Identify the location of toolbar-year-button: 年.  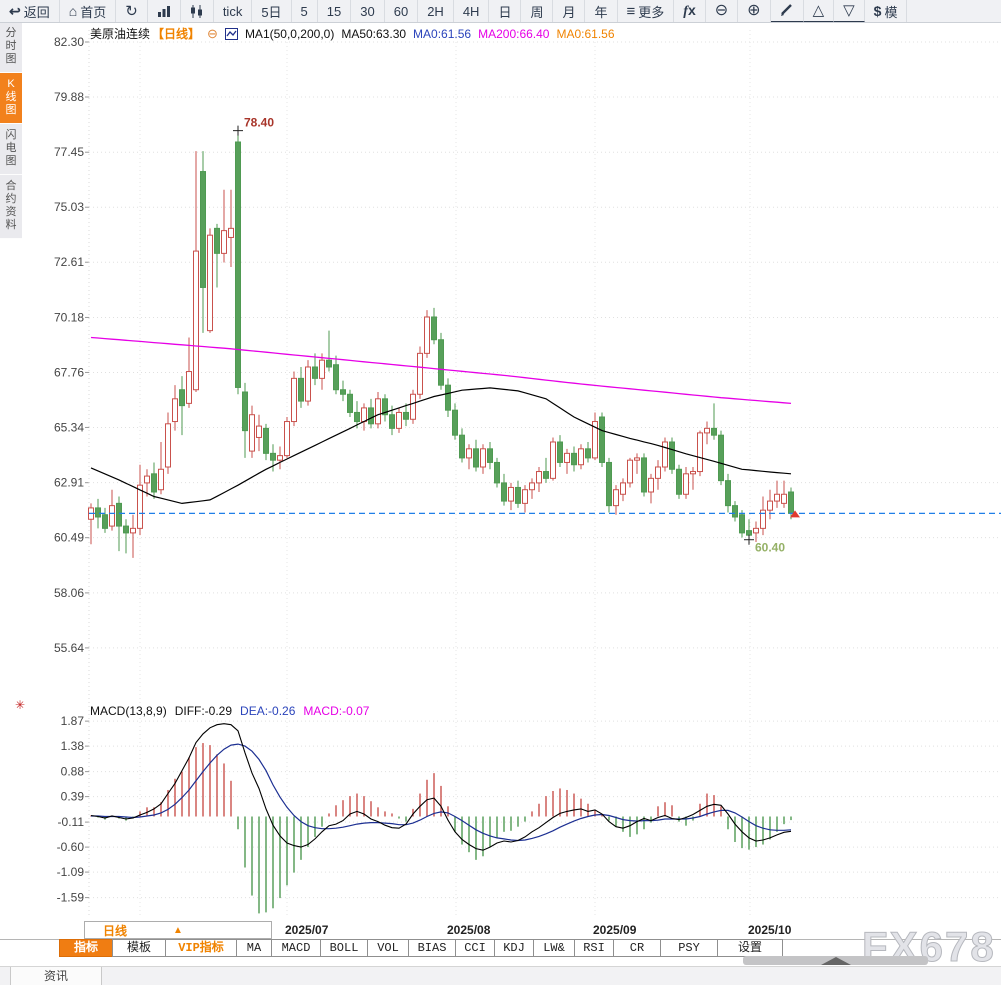
(601, 11).